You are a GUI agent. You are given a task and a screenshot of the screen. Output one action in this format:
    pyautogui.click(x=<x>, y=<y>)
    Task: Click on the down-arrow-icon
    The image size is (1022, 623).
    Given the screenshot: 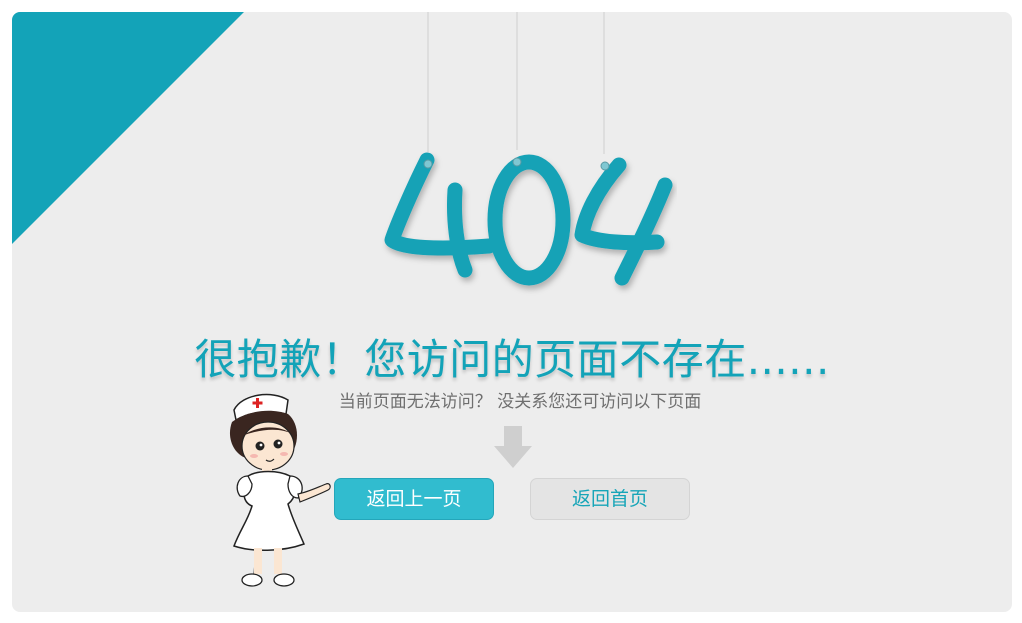 What is the action you would take?
    pyautogui.click(x=513, y=447)
    